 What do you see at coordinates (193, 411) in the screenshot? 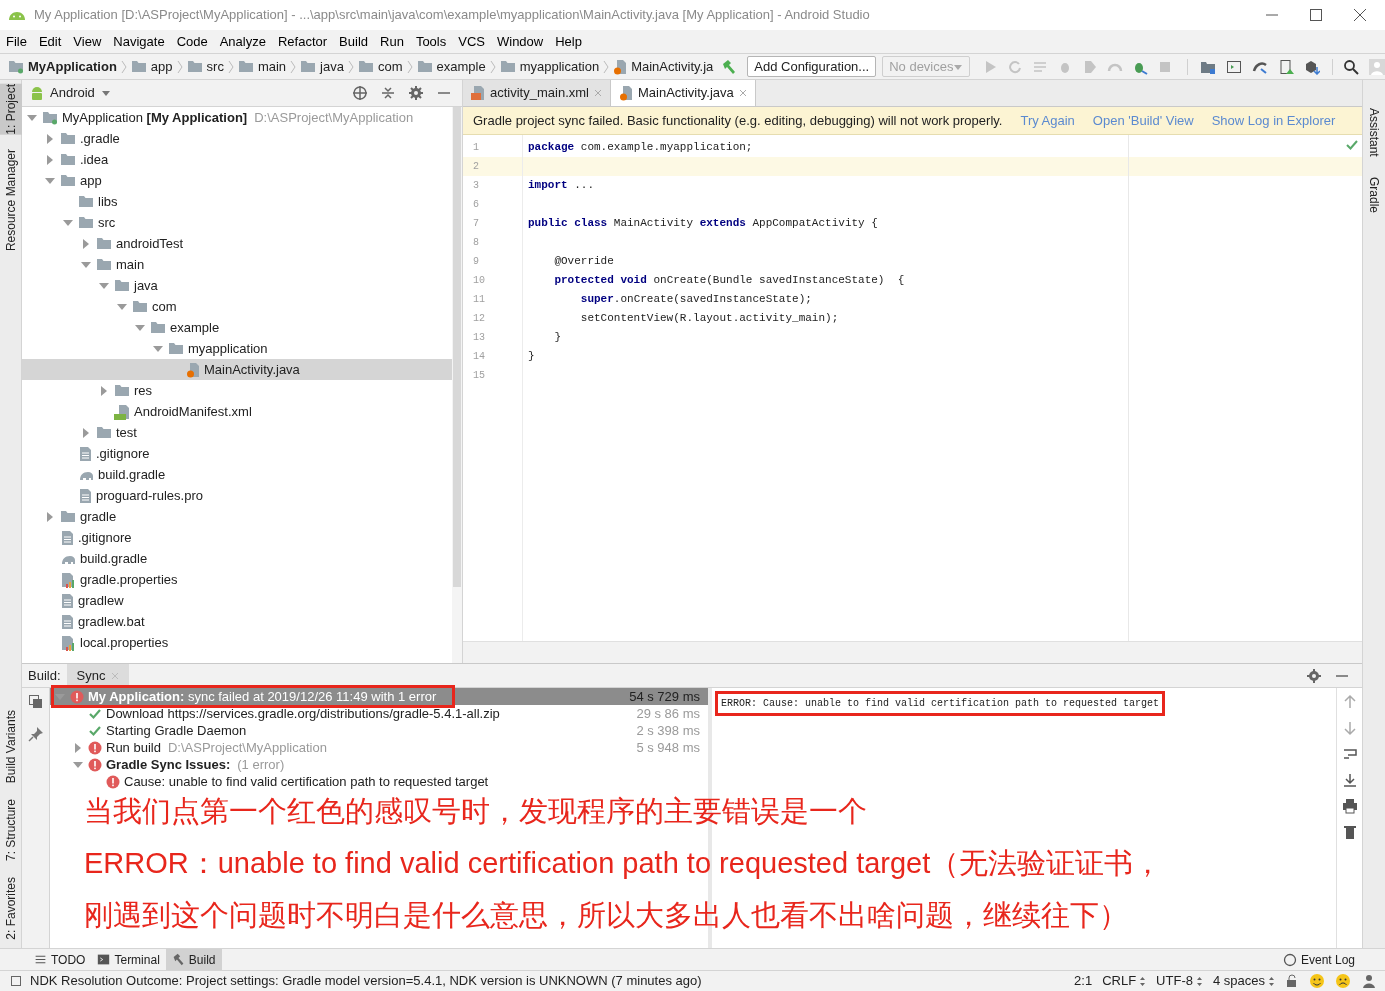
I see `file-name: AndroidManifest.xml` at bounding box center [193, 411].